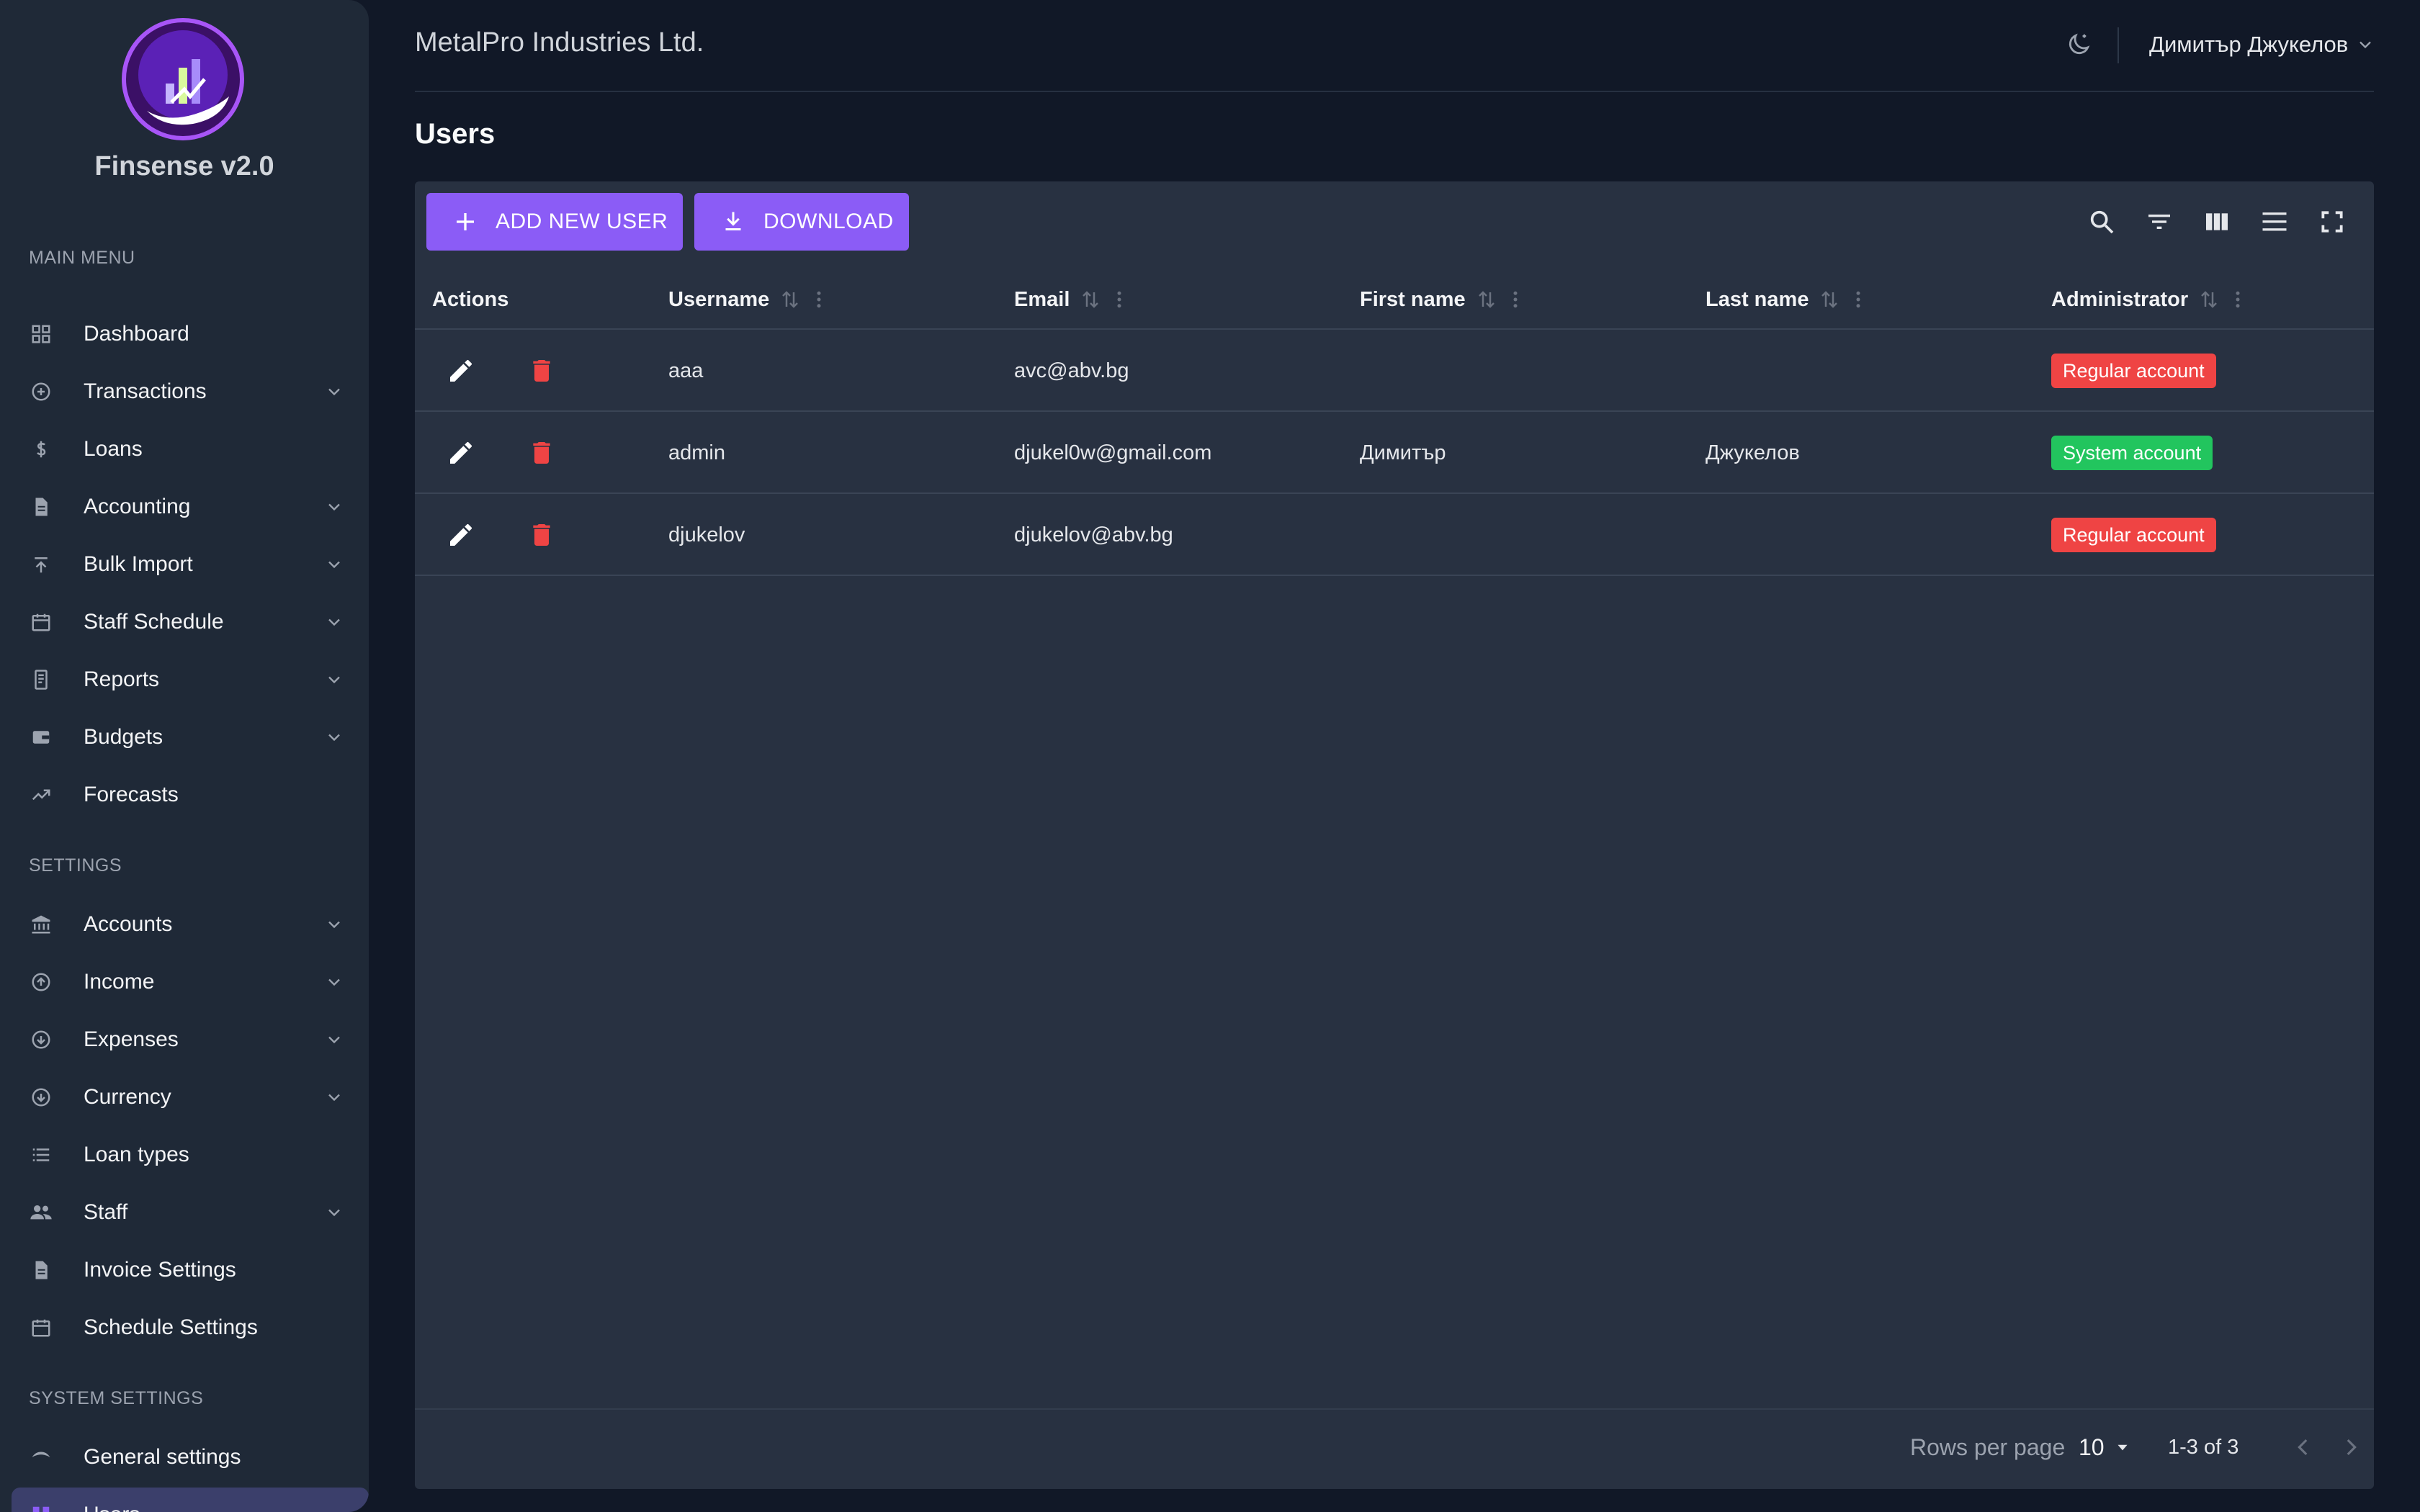  Describe the element at coordinates (41, 679) in the screenshot. I see `reports-icon` at that location.